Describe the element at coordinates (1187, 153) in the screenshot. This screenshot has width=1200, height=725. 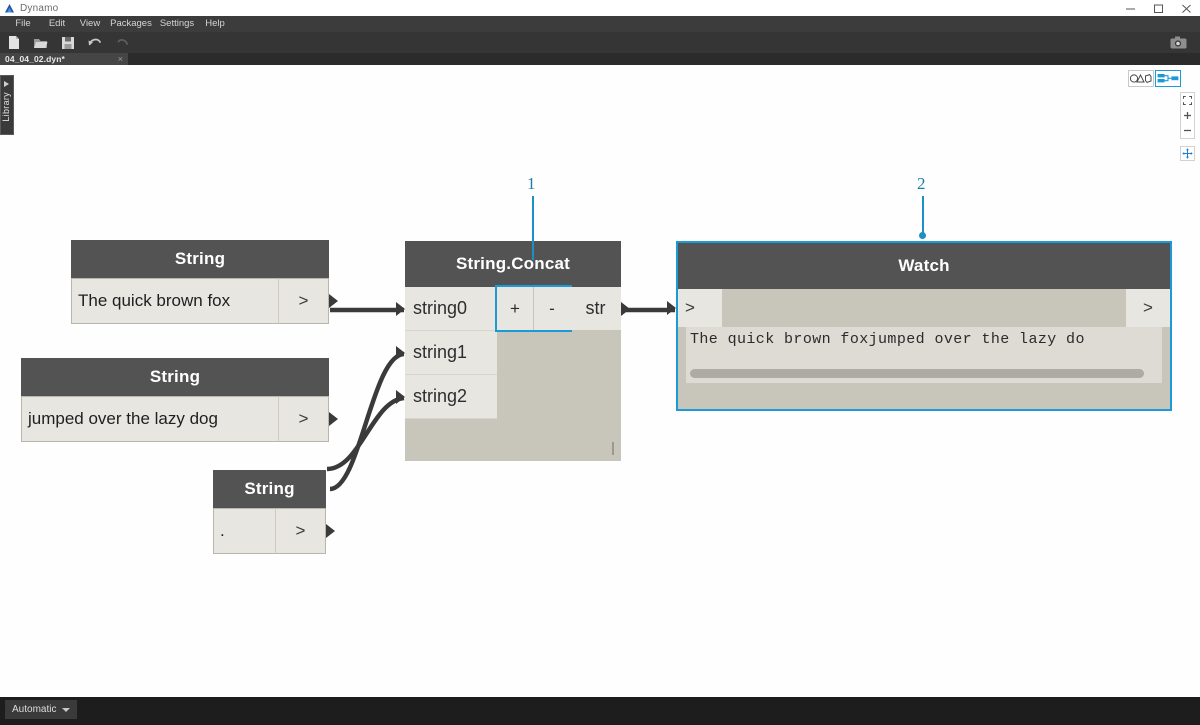
I see `pan-tool-button` at that location.